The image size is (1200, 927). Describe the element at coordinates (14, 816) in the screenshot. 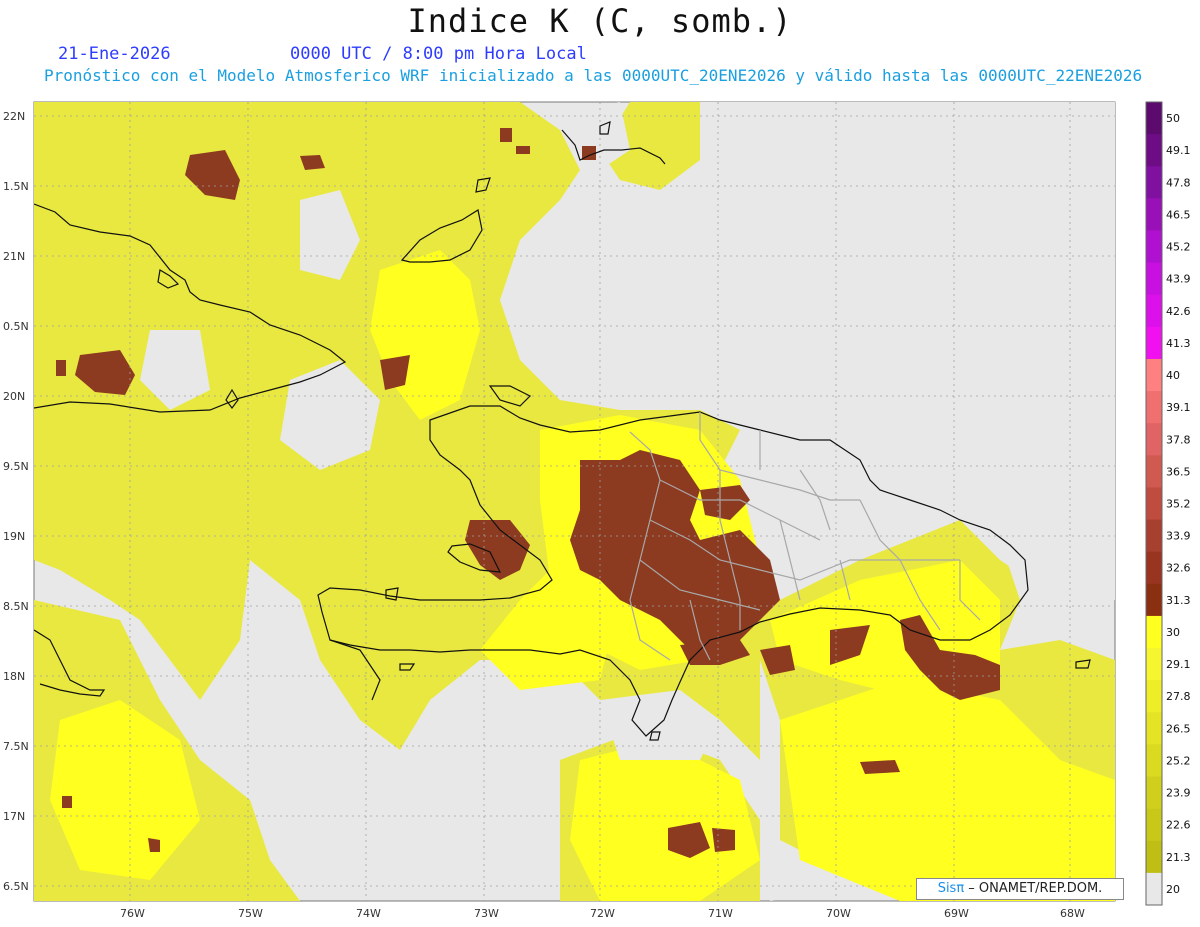

I see `lat-label: 17N` at that location.